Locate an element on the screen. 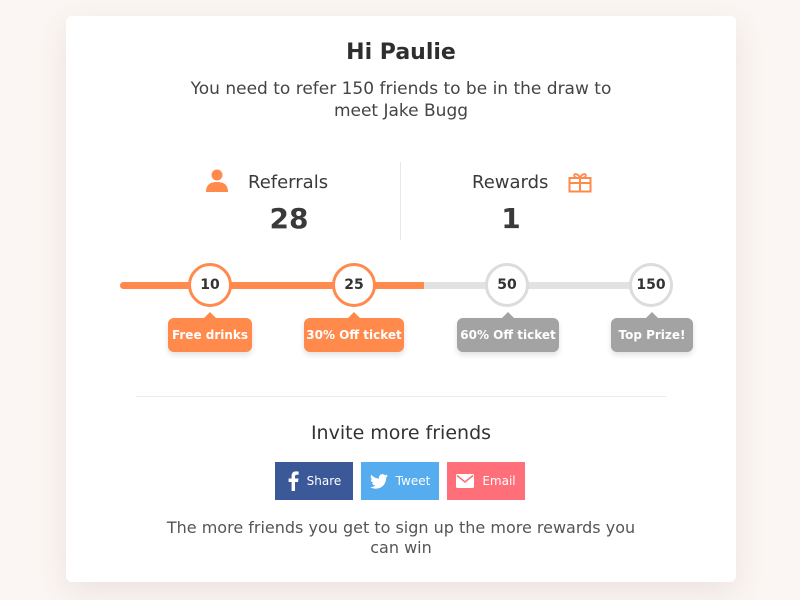  facebook-share-label: Share is located at coordinates (324, 481).